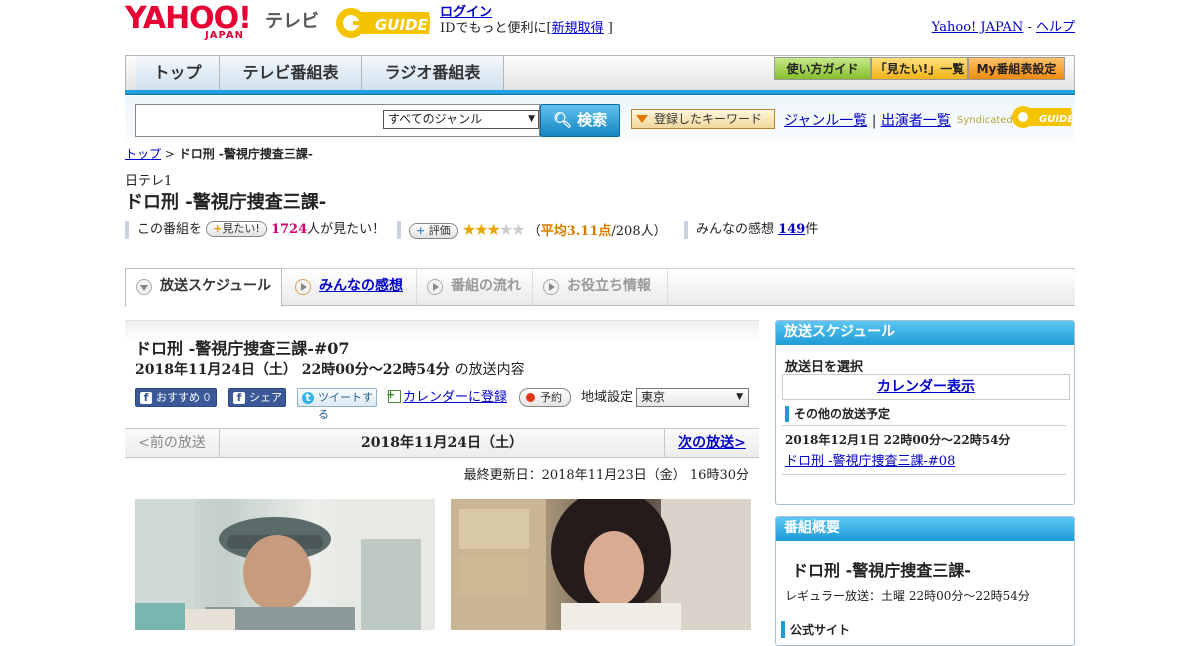 Image resolution: width=1200 pixels, height=646 pixels. Describe the element at coordinates (822, 68) in the screenshot. I see `guide-button: 使い方ガイド` at that location.